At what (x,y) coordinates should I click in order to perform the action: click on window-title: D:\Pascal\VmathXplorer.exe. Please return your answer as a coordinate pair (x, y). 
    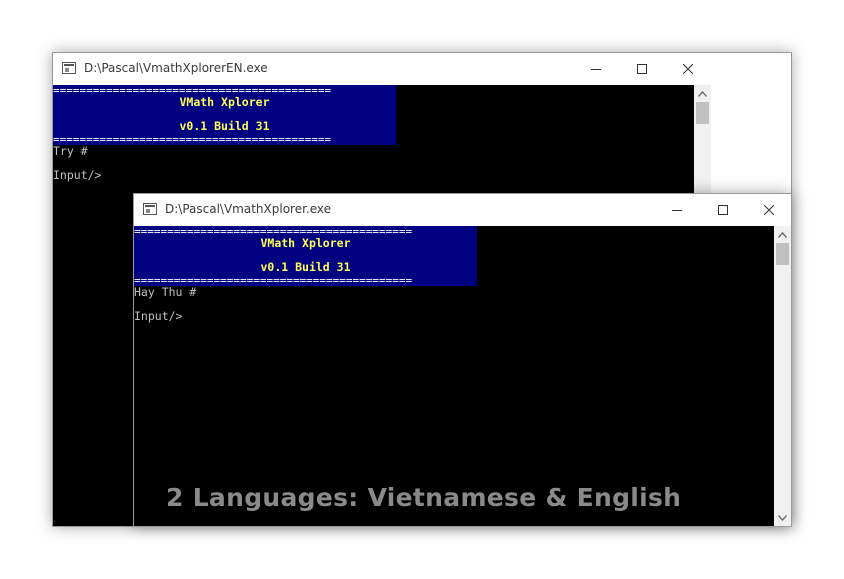
    Looking at the image, I should click on (248, 209).